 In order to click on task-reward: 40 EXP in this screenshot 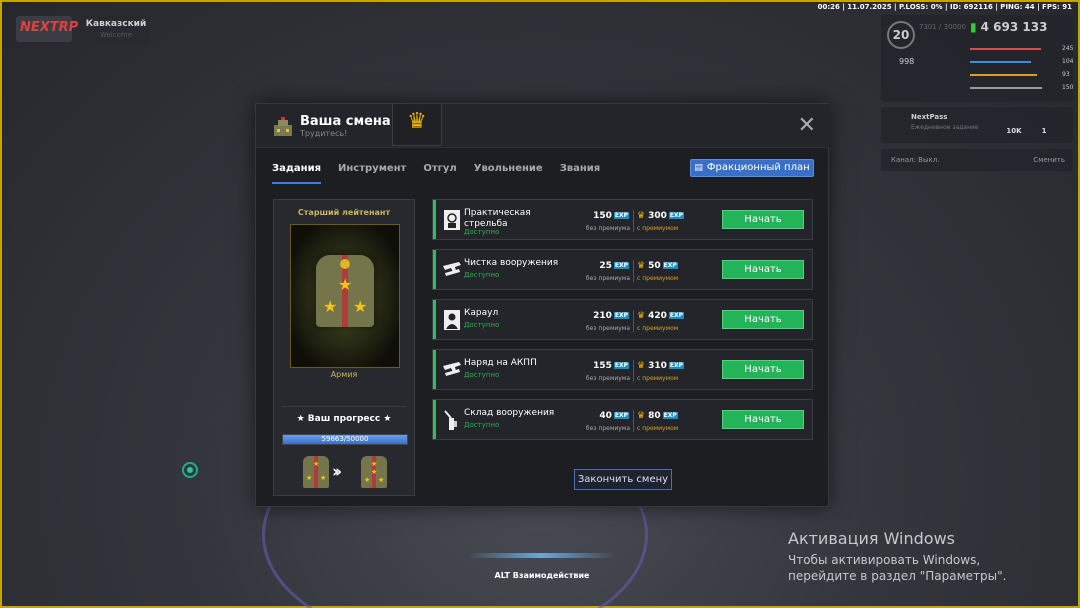, I will do `click(614, 416)`.